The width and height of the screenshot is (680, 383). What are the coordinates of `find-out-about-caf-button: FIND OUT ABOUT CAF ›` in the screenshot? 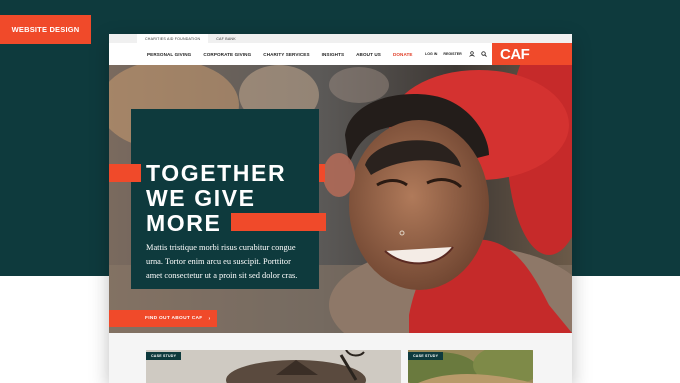 It's located at (163, 318).